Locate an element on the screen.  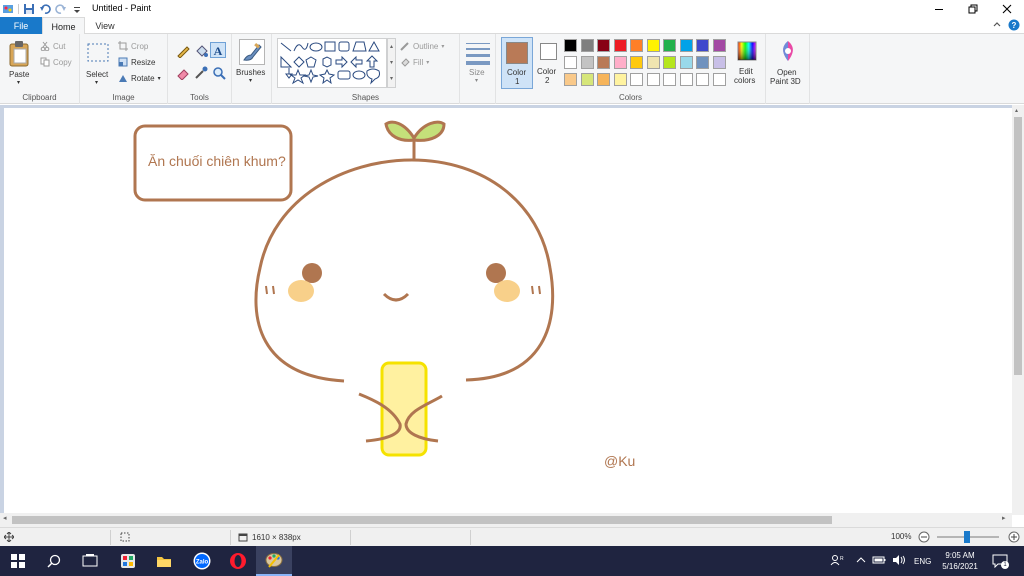
language-indicator: ENG is located at coordinates (922, 561).